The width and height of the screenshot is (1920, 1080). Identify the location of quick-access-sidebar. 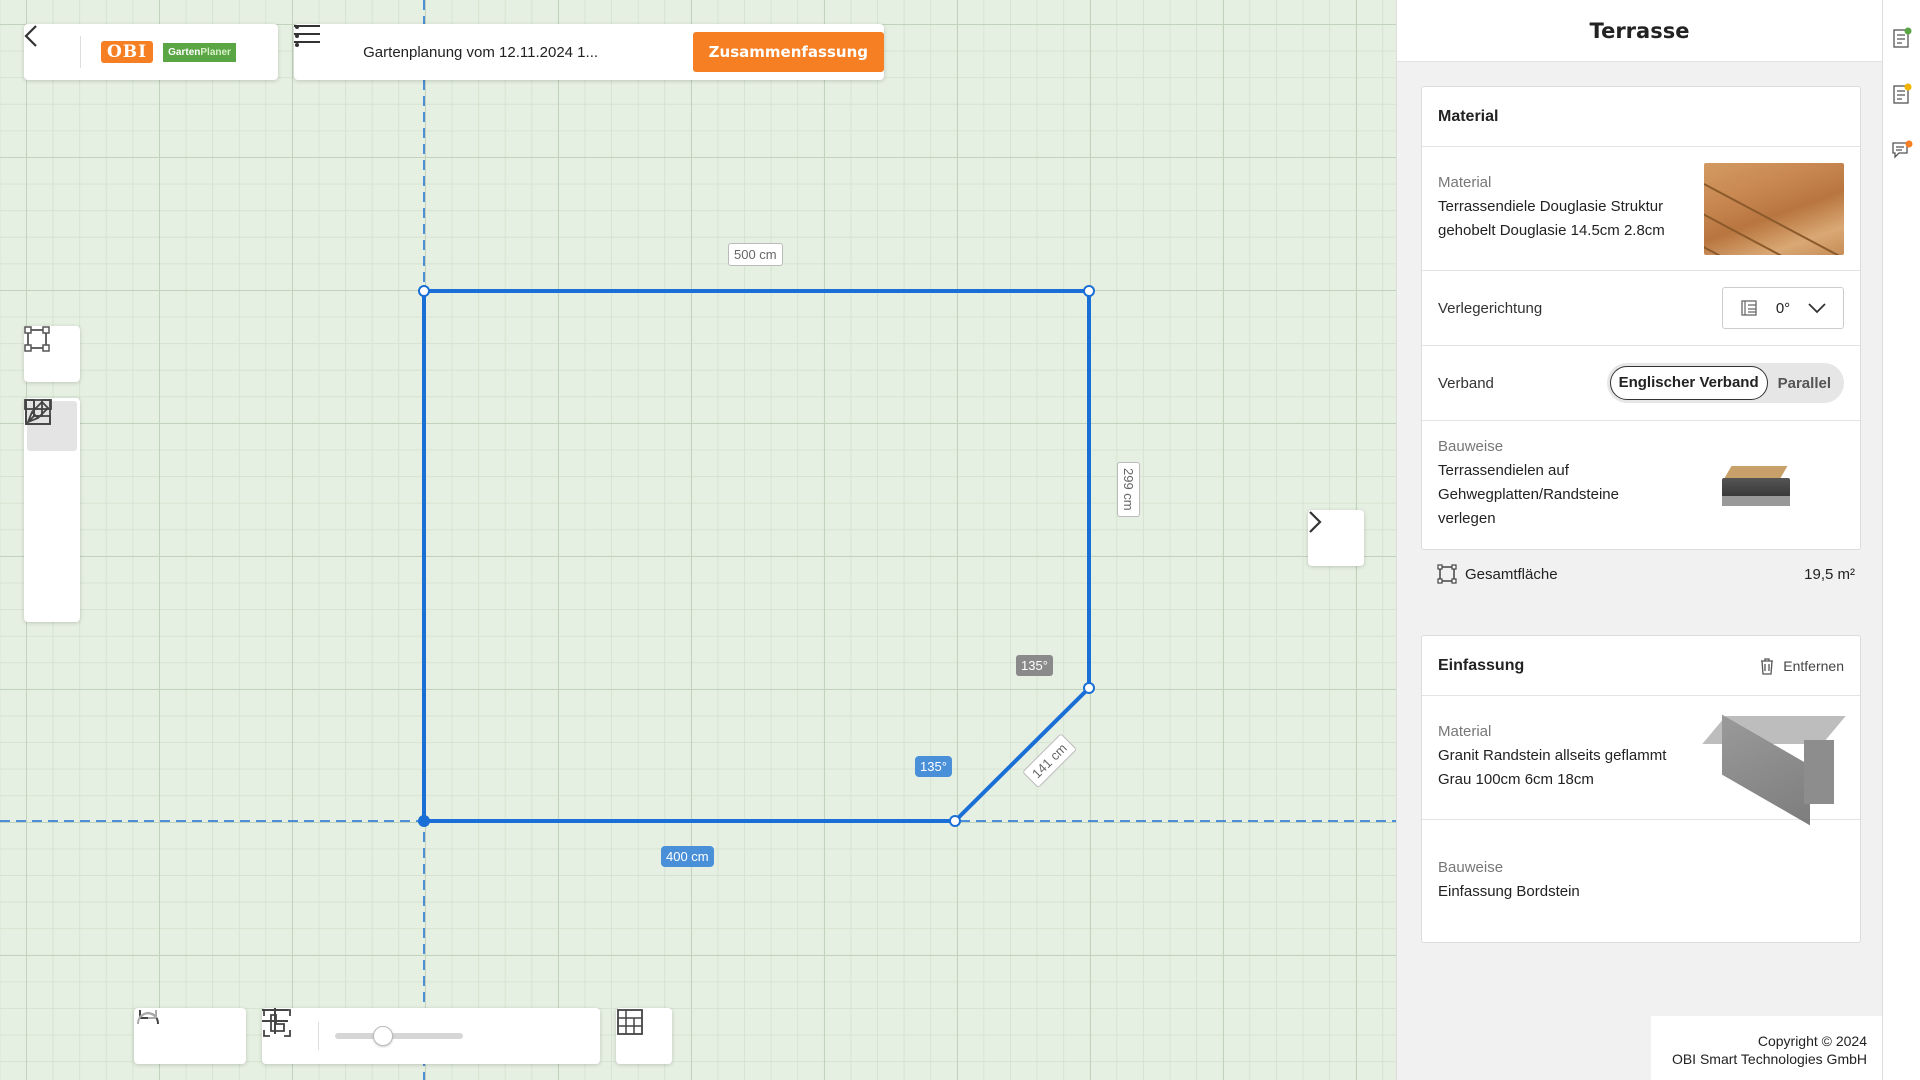
(1901, 540).